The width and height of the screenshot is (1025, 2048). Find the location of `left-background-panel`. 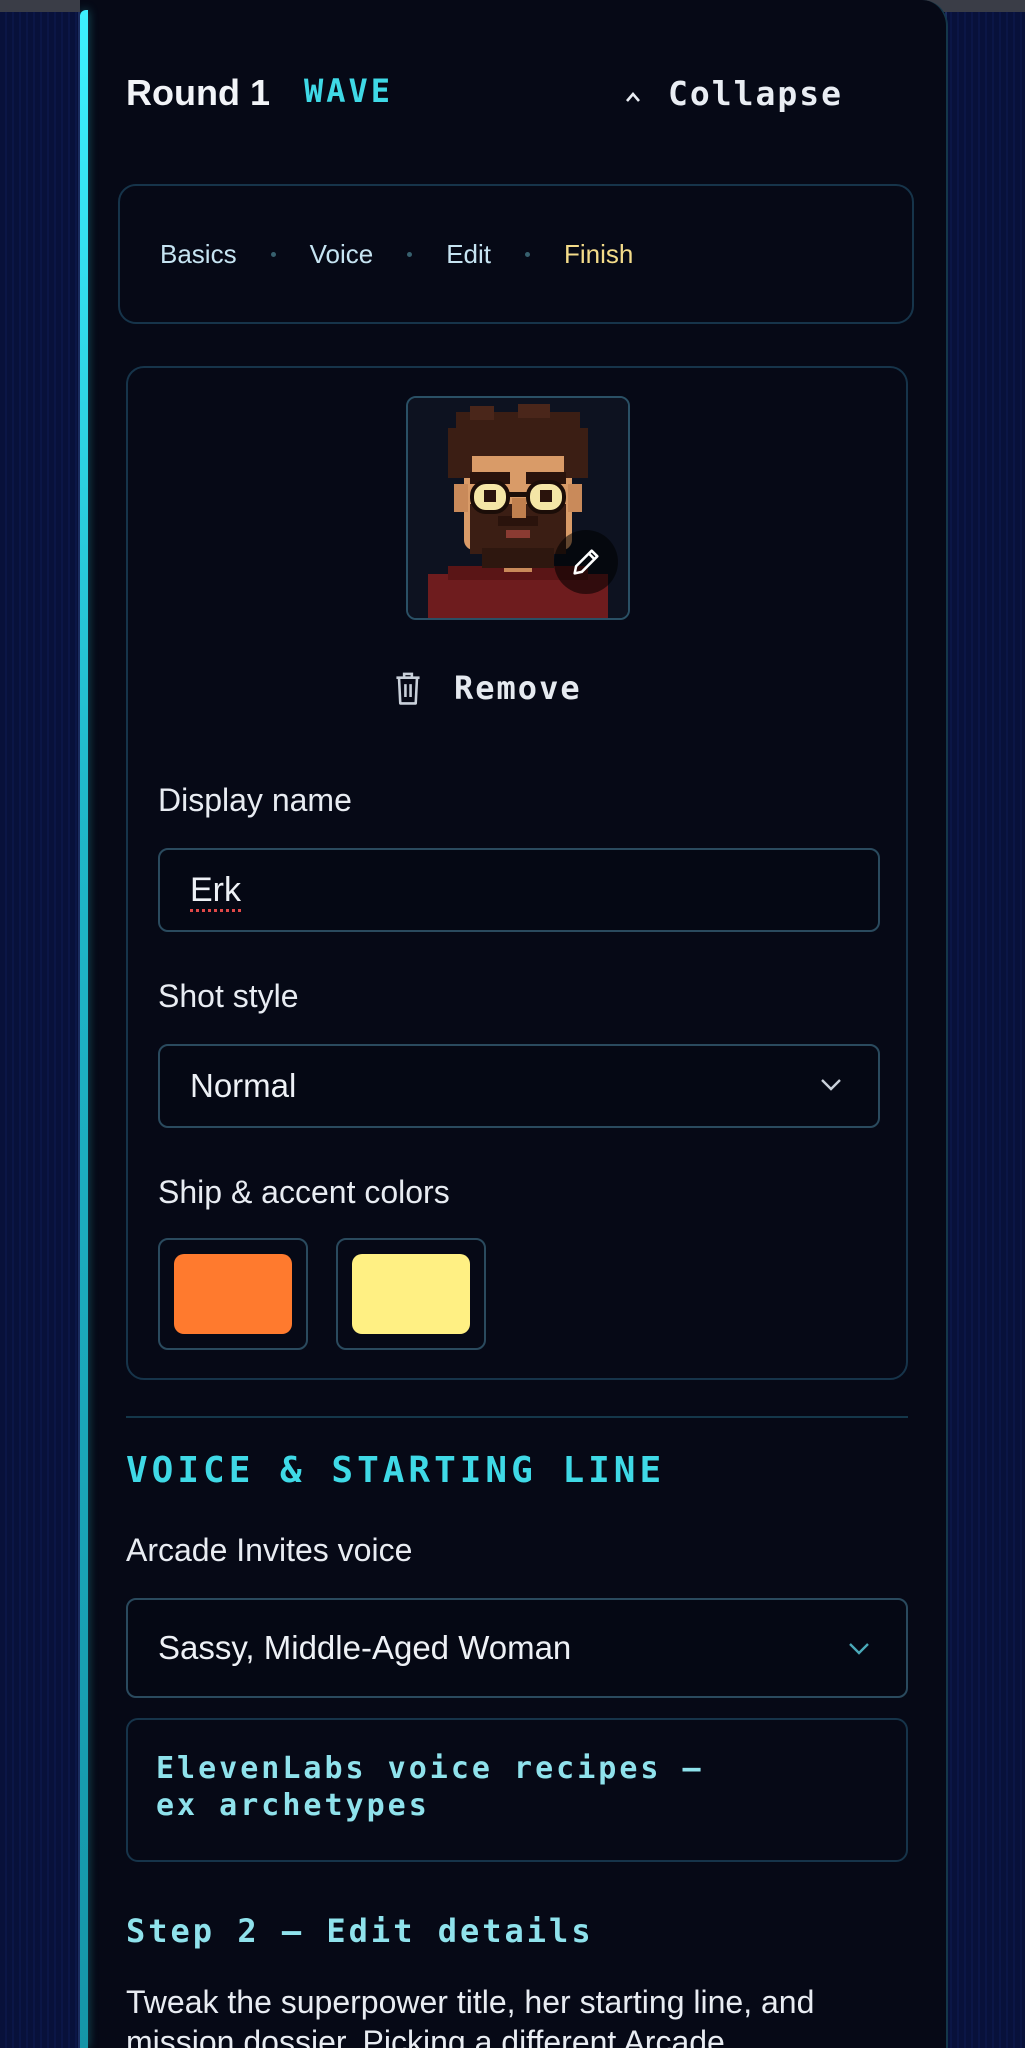

left-background-panel is located at coordinates (40, 1030).